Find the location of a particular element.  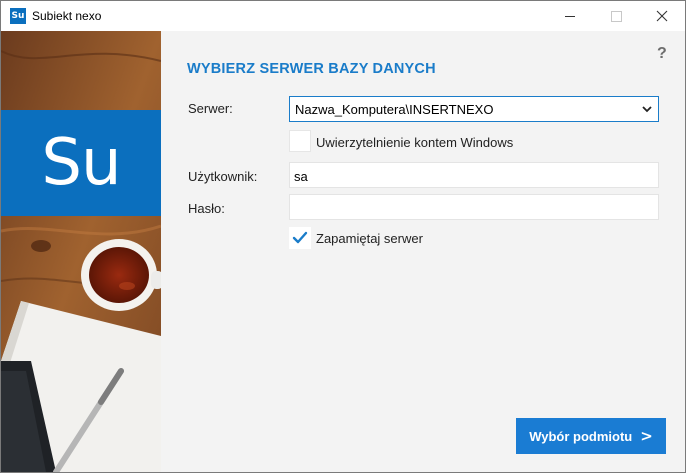

server-select-value: Nazwa_Komputera\INSERTNEXO is located at coordinates (394, 109).